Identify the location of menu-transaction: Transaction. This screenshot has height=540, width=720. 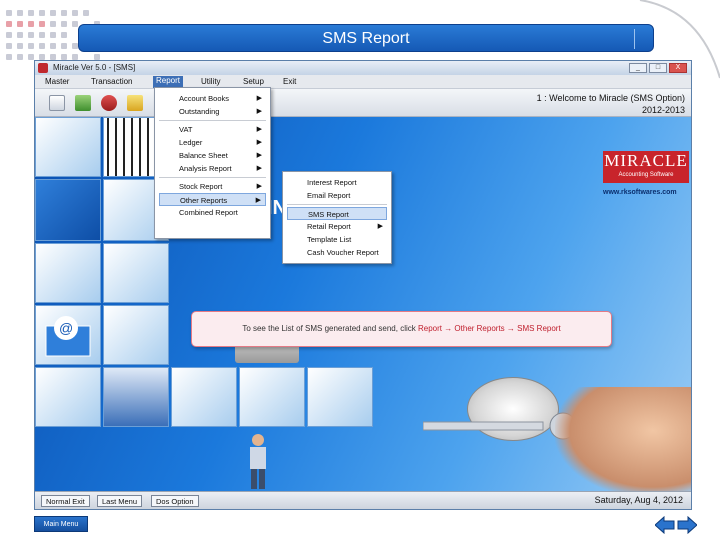
(112, 81).